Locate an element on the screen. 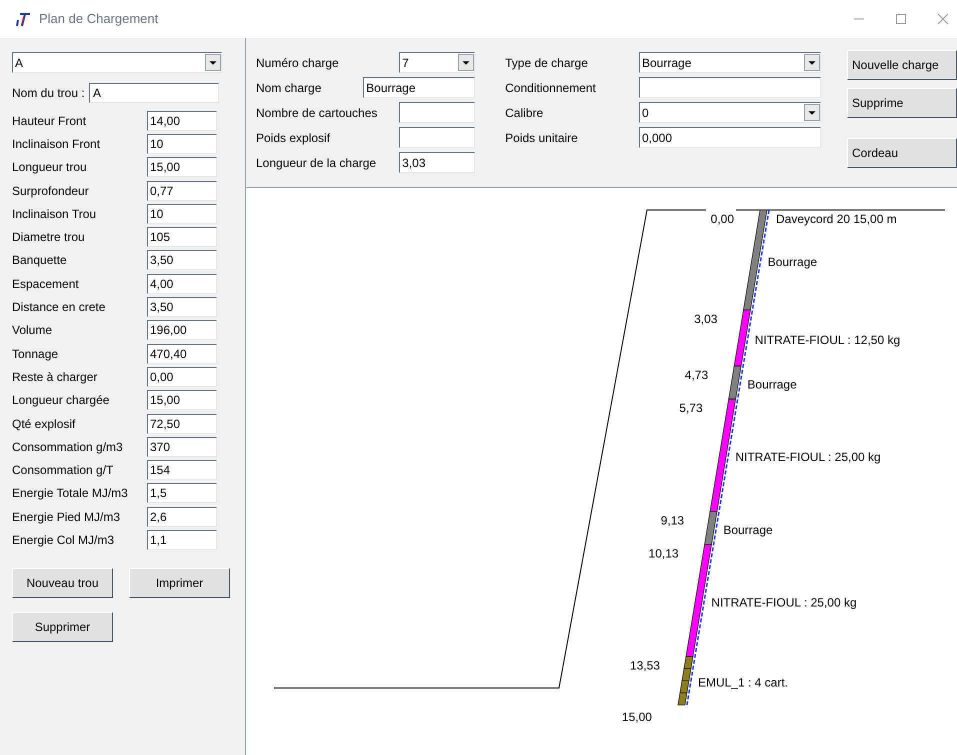  field-label: Consommation g/m3 is located at coordinates (68, 447).